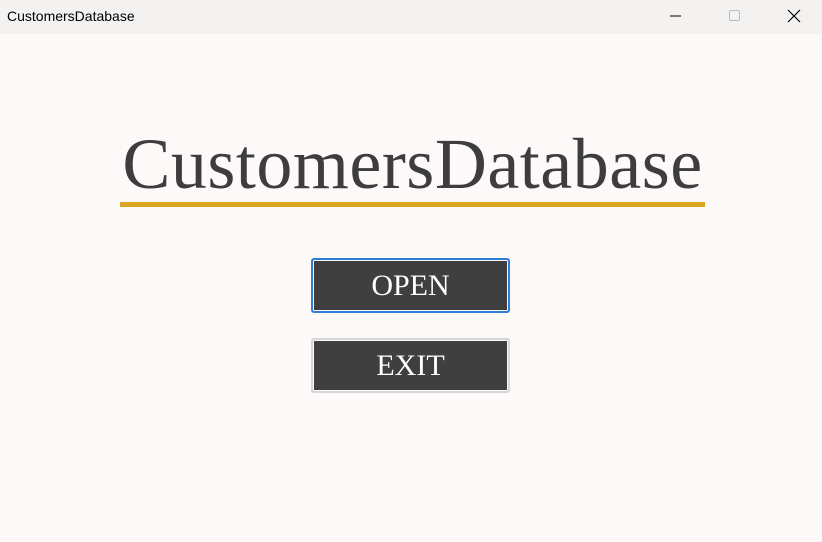  I want to click on maximize-icon, so click(734, 15).